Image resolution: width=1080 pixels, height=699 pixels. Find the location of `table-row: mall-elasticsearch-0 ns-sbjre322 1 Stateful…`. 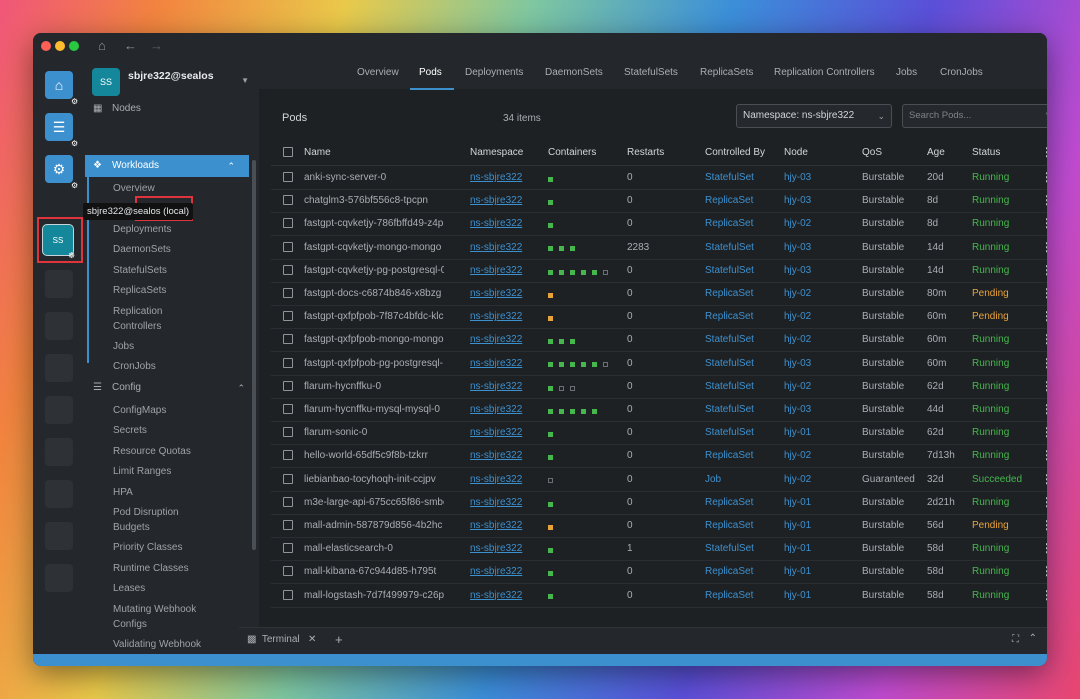

table-row: mall-elasticsearch-0 ns-sbjre322 1 Stateful… is located at coordinates (659, 549).